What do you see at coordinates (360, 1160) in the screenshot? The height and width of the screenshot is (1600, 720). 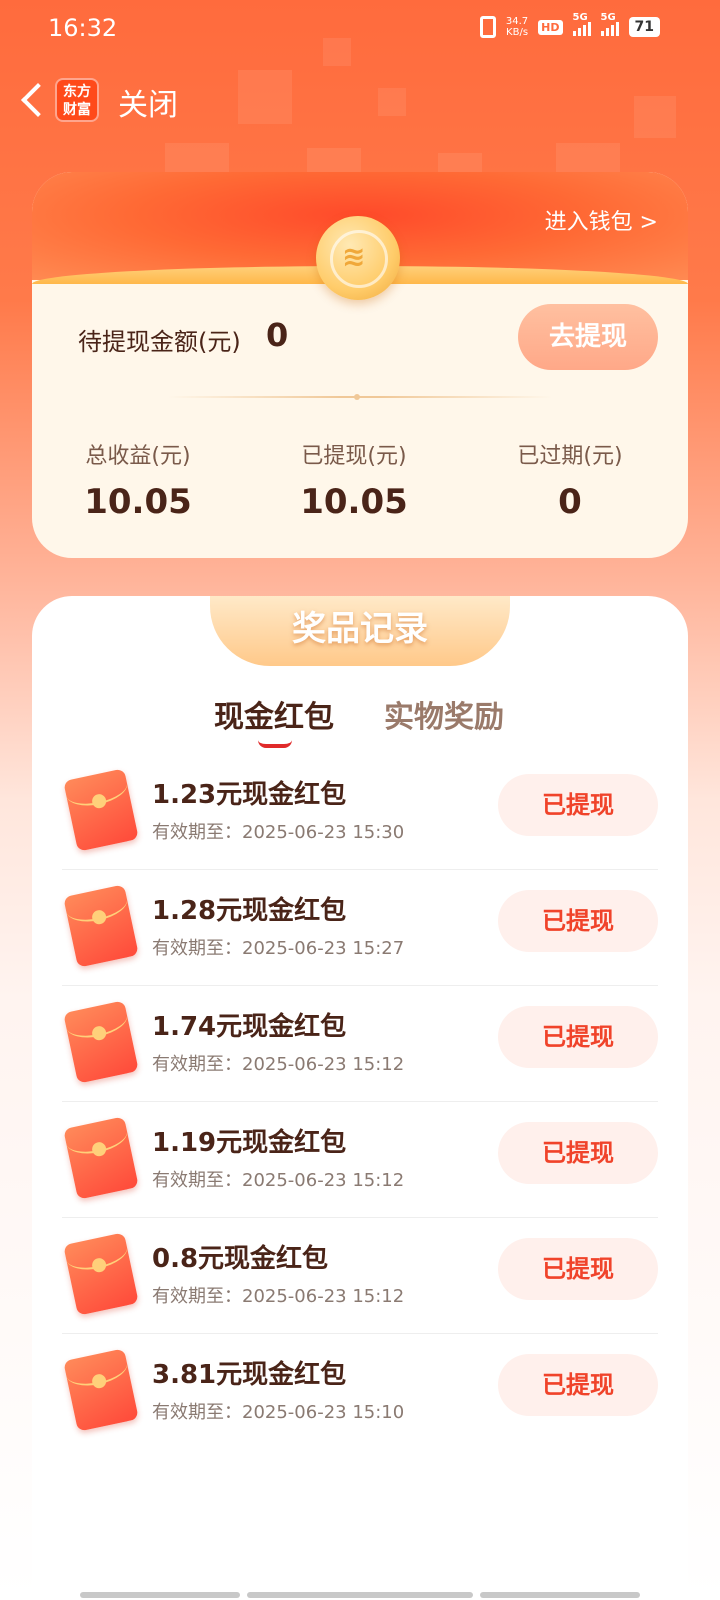 I see `list-item: 1.19元现金红包 有效期至：2025-06-23 15:12 已提现` at bounding box center [360, 1160].